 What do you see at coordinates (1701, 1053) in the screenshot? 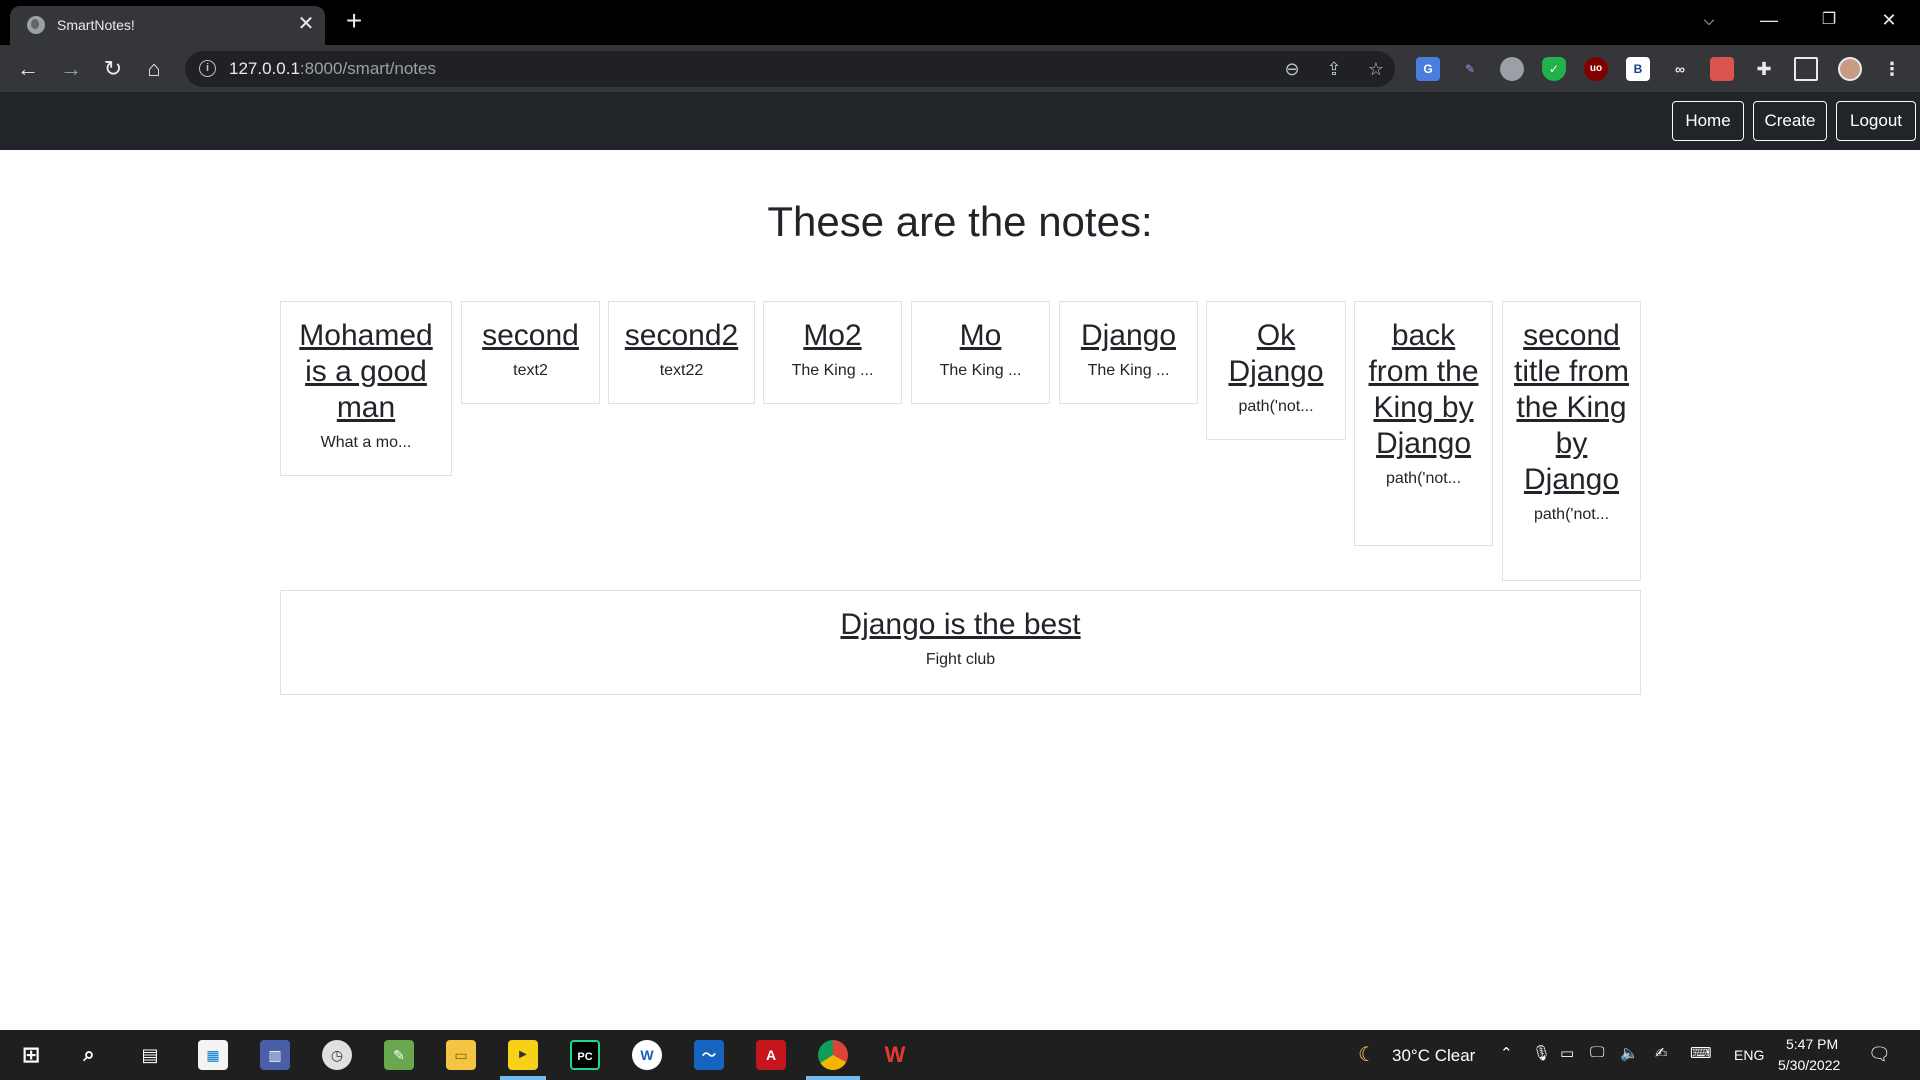
I see `keyboard-icon: ⌨` at bounding box center [1701, 1053].